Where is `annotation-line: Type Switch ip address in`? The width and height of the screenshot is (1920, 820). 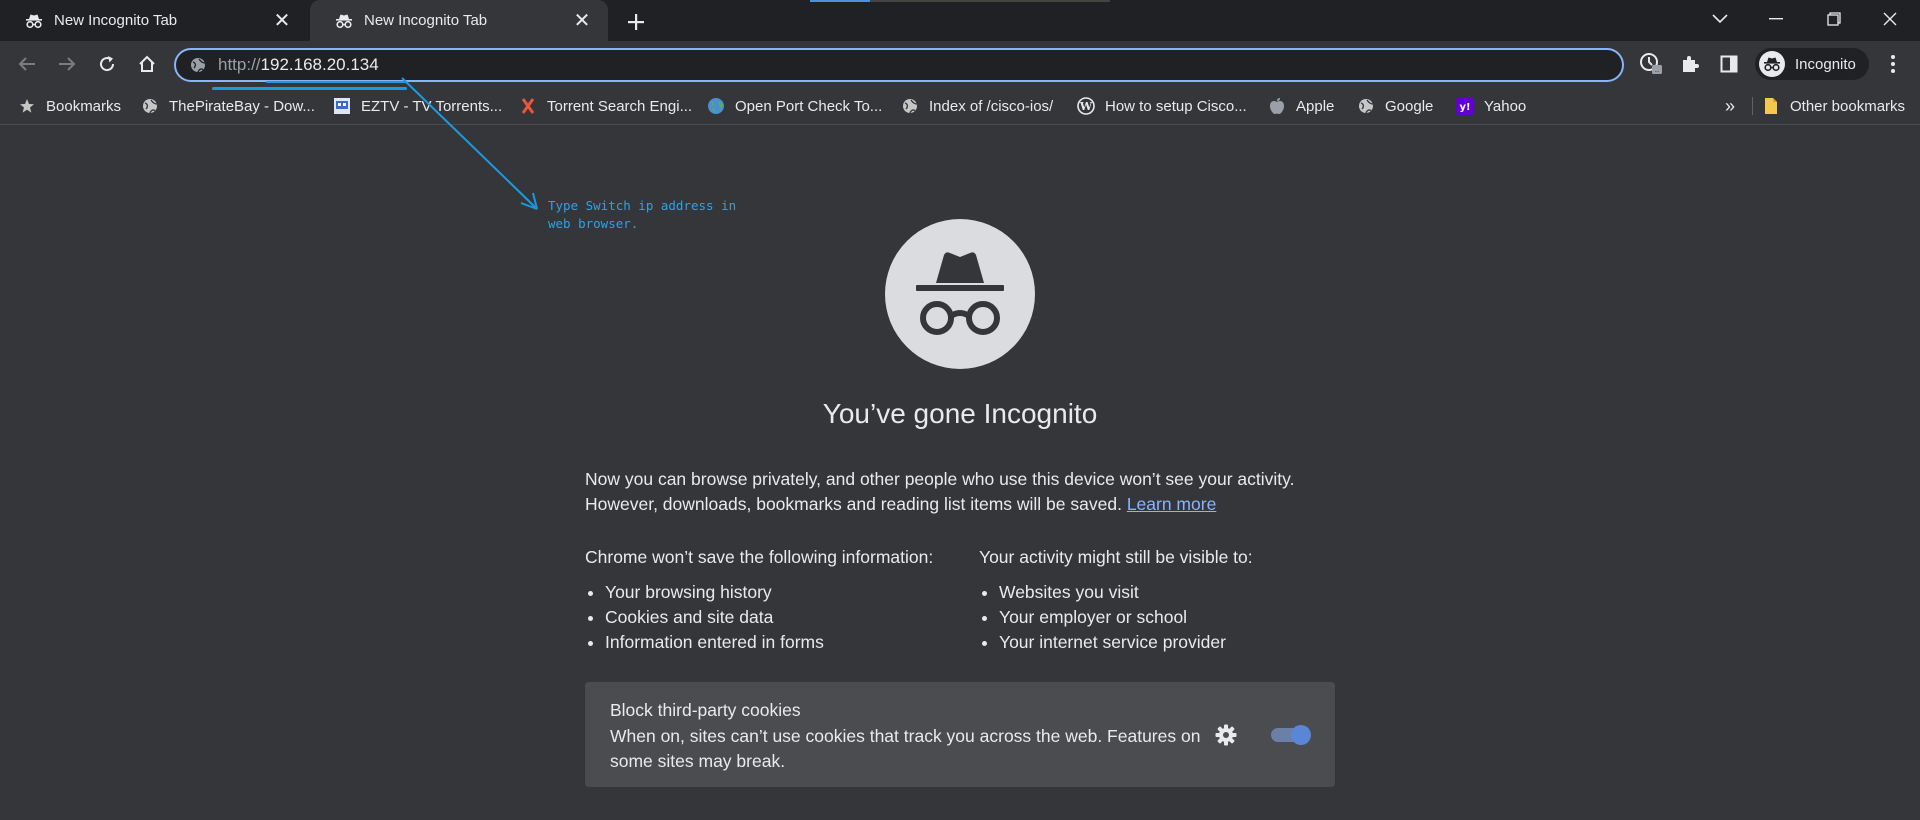
annotation-line: Type Switch ip address in is located at coordinates (642, 205).